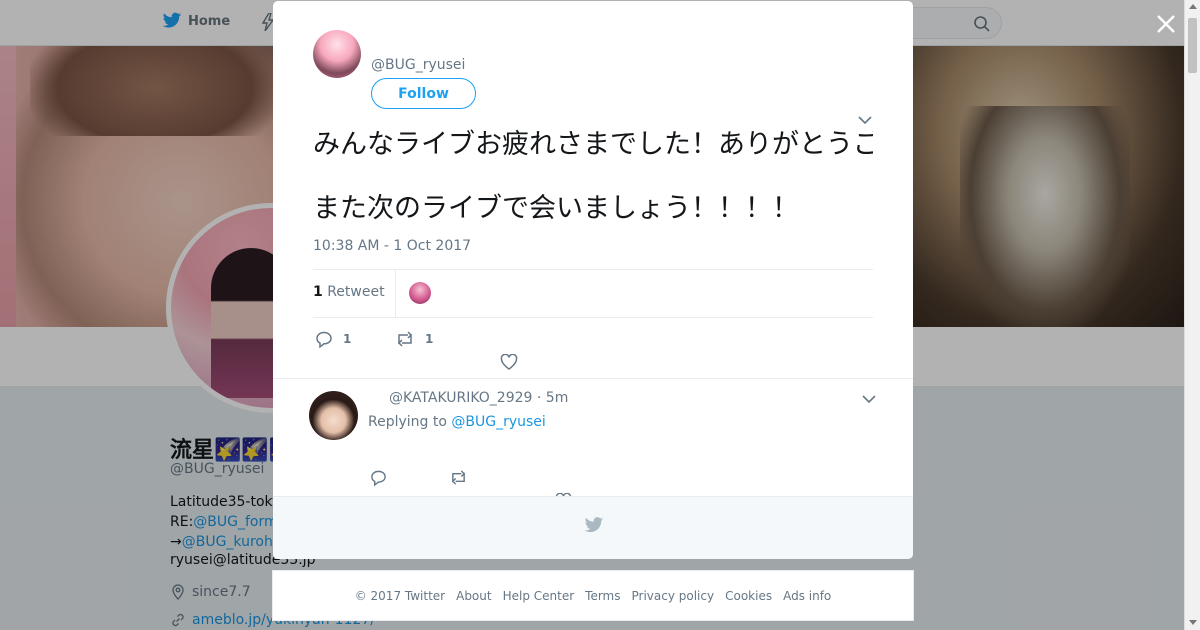 The image size is (1200, 630). Describe the element at coordinates (593, 144) in the screenshot. I see `tweet-text-line-1: みんなライブお疲れさまでした！ありがとうございました` at that location.